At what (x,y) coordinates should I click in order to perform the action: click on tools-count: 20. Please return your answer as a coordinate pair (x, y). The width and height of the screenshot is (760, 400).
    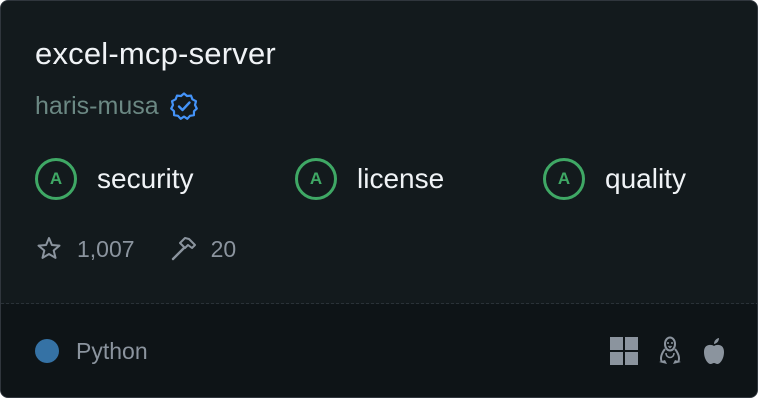
    Looking at the image, I should click on (223, 248).